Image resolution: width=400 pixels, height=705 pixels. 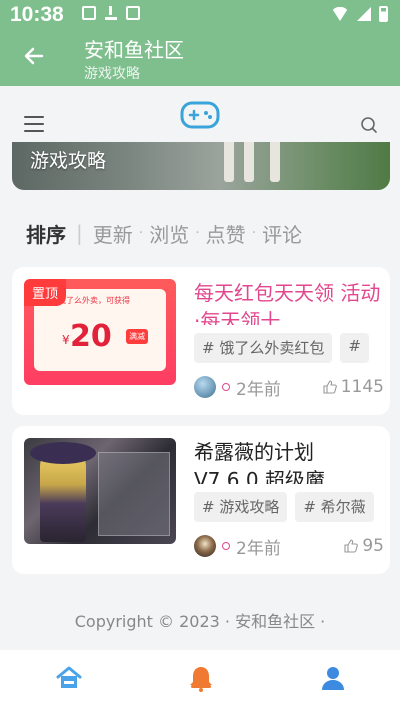 What do you see at coordinates (373, 546) in the screenshot?
I see `like-count: 95` at bounding box center [373, 546].